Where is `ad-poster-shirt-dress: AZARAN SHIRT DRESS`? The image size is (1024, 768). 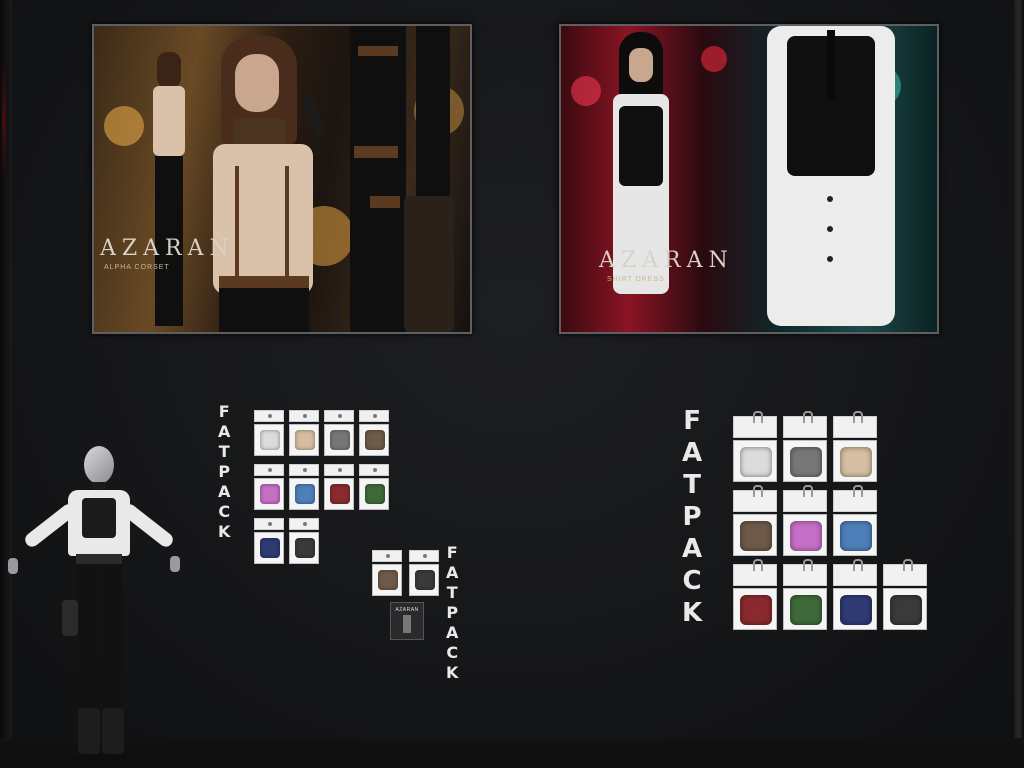 ad-poster-shirt-dress: AZARAN SHIRT DRESS is located at coordinates (749, 179).